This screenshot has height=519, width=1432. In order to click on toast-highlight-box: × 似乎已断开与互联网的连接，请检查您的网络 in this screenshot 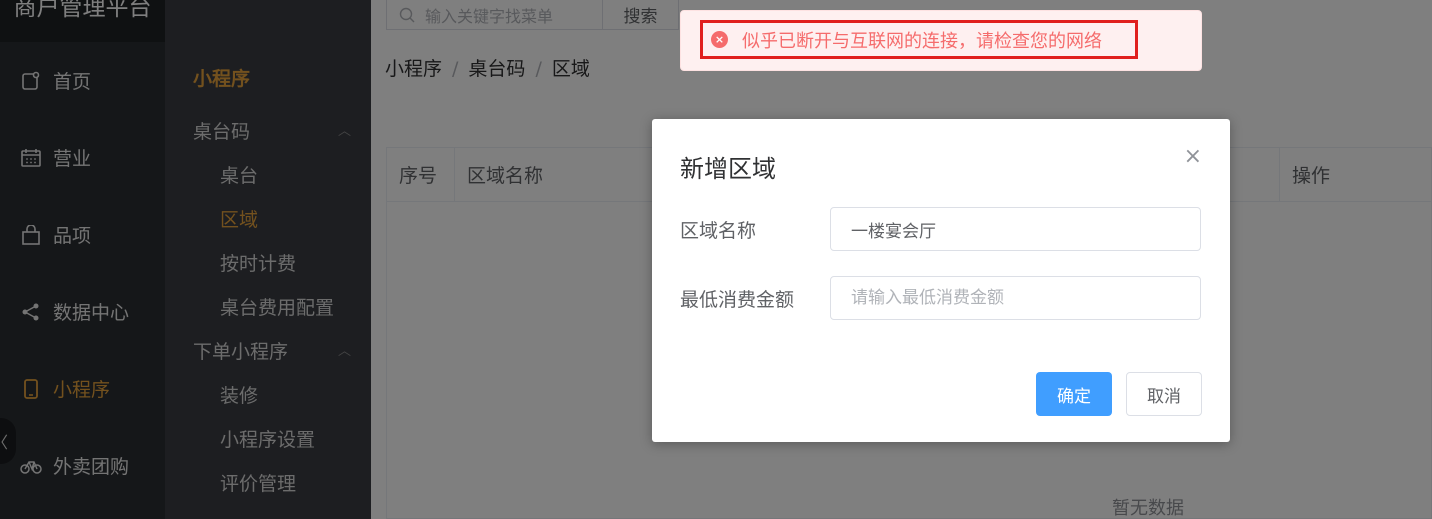, I will do `click(919, 39)`.